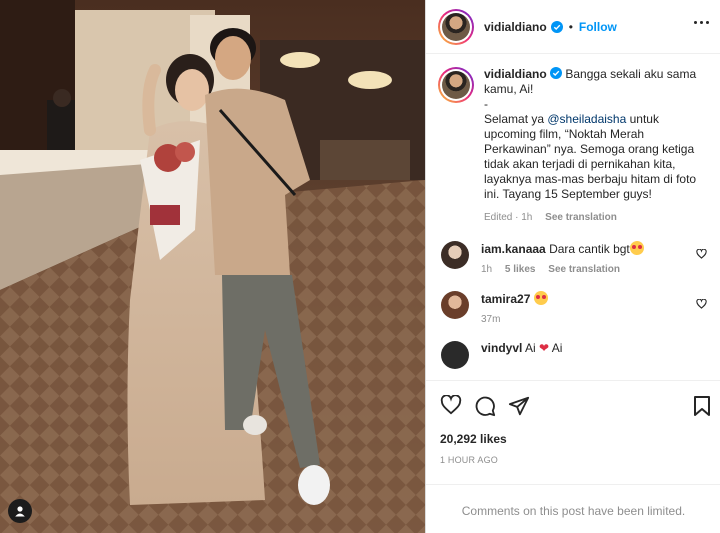 The image size is (720, 533). Describe the element at coordinates (530, 348) in the screenshot. I see `comment-text: Ai` at that location.